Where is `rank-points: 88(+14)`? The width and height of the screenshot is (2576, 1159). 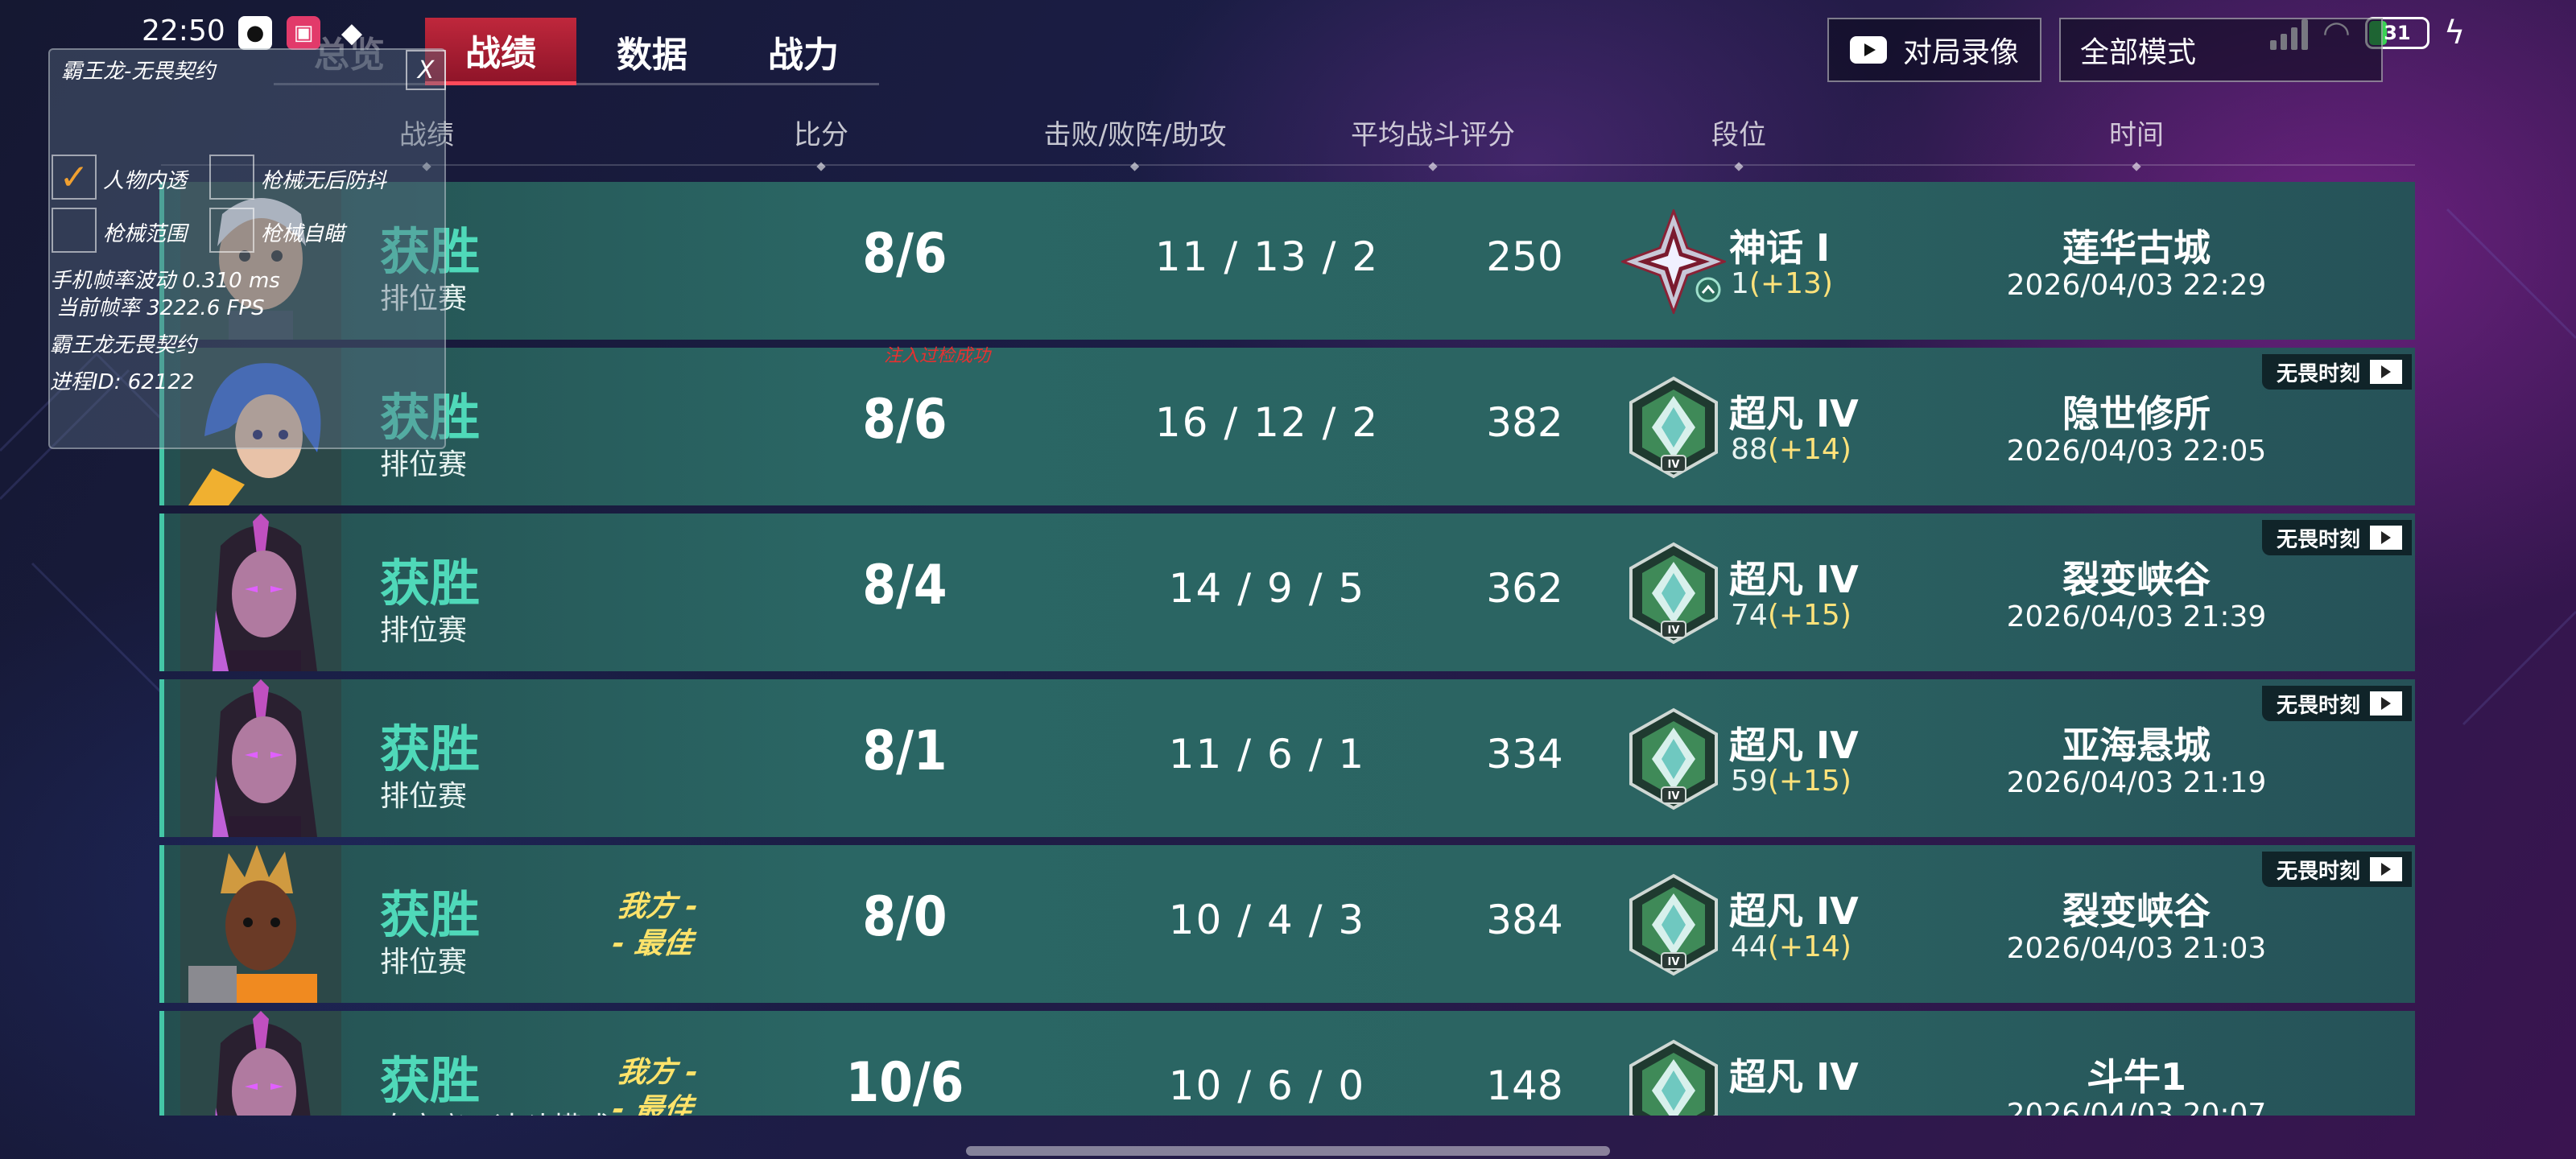
rank-points: 88(+14) is located at coordinates (1791, 449).